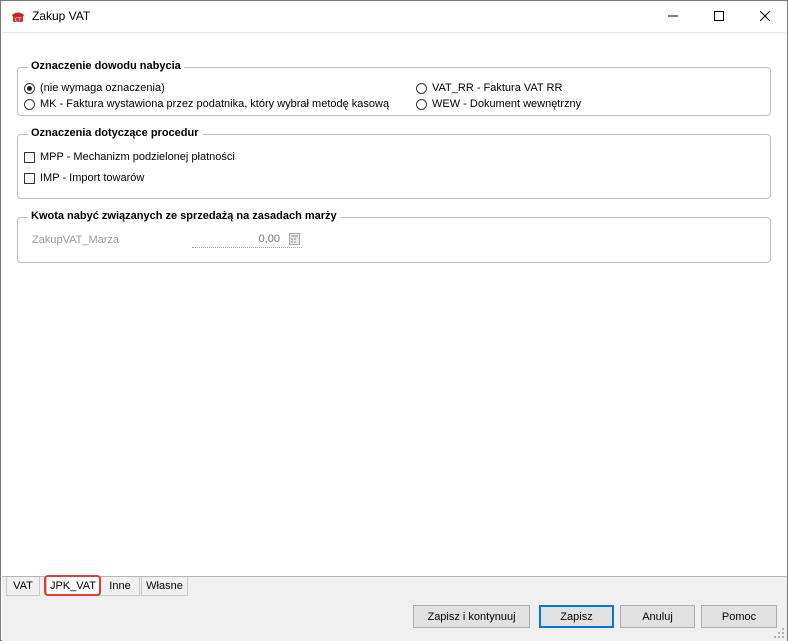 The width and height of the screenshot is (788, 641). Describe the element at coordinates (394, 618) in the screenshot. I see `bottom-bar: Zapisz i kontynuuj Zapisz Anuluj Pomoc` at that location.